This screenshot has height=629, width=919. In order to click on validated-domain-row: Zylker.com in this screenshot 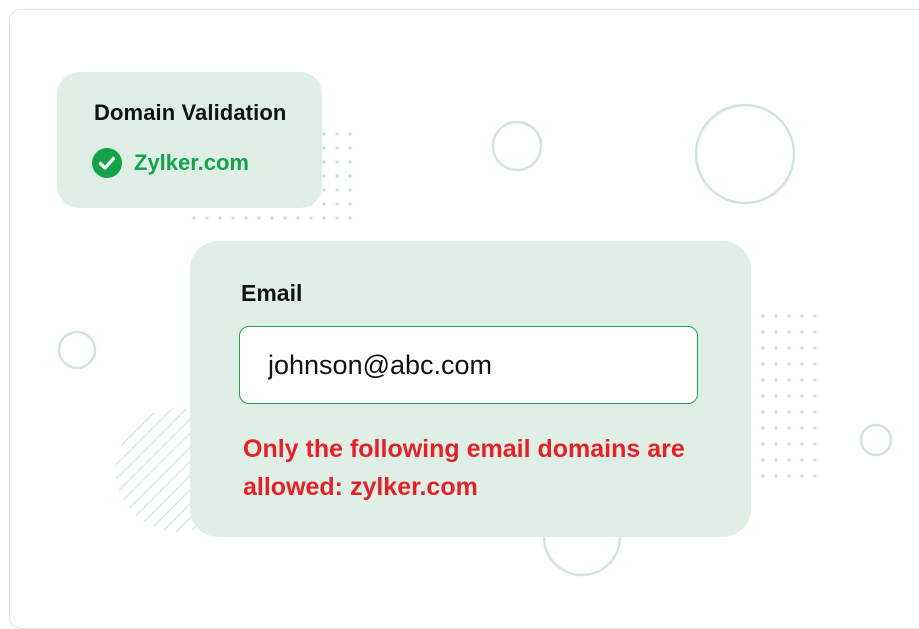, I will do `click(170, 163)`.